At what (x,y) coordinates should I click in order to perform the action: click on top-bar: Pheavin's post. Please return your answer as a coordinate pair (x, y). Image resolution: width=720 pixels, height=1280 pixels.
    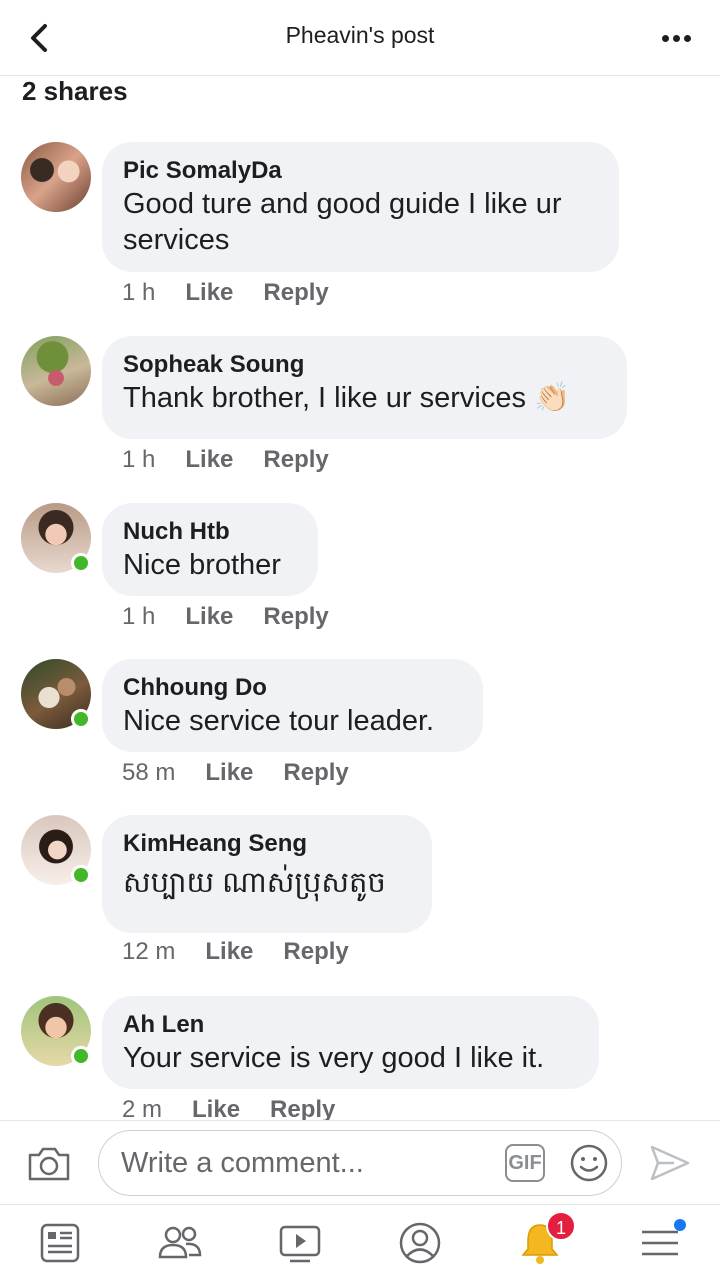
    Looking at the image, I should click on (360, 38).